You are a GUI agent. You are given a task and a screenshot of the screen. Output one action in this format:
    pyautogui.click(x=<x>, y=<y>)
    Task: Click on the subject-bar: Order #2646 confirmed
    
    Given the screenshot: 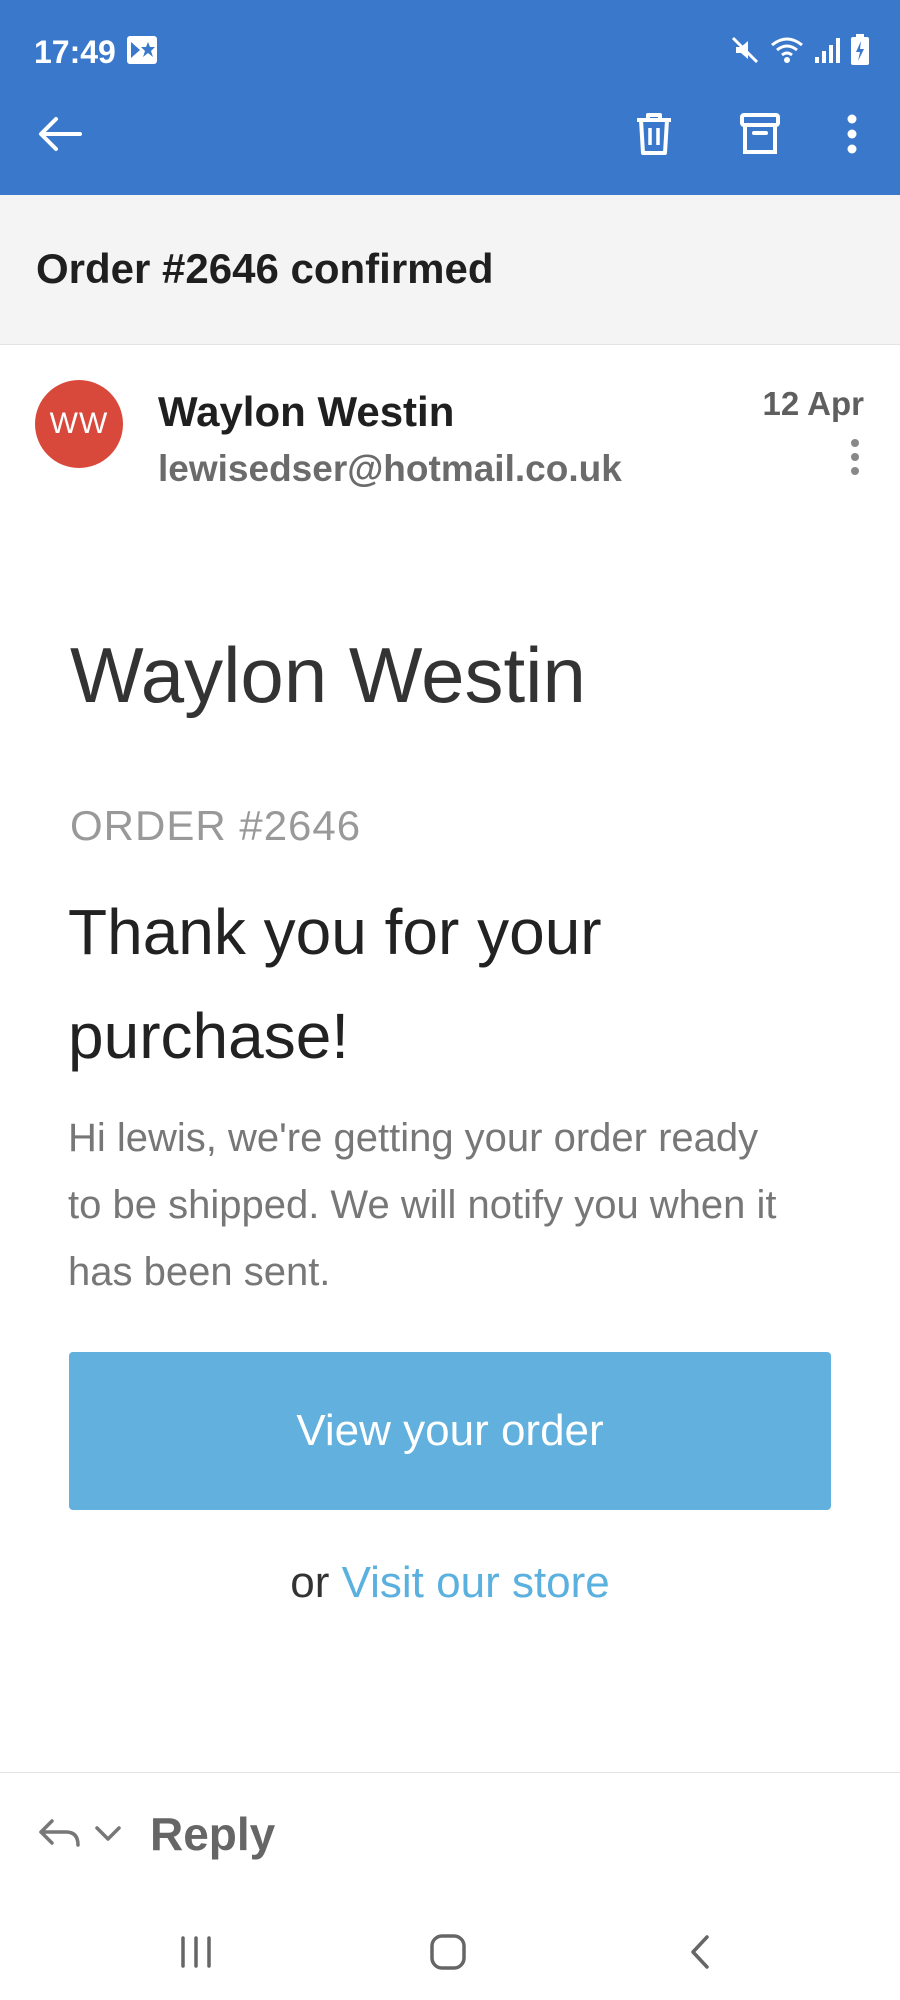 What is the action you would take?
    pyautogui.click(x=450, y=270)
    